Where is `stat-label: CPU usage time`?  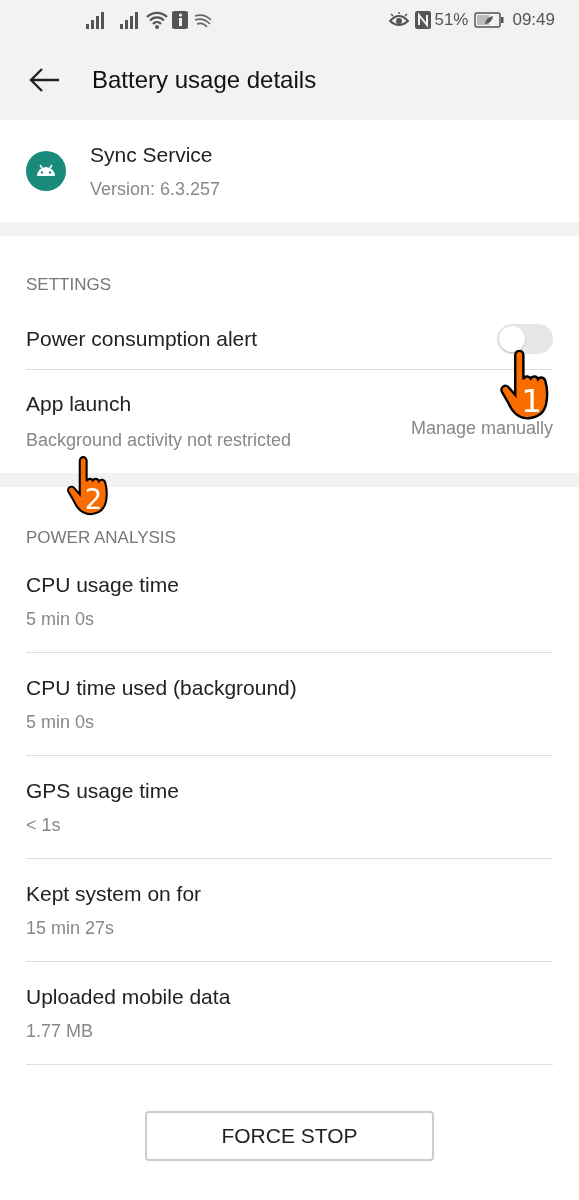
stat-label: CPU usage time is located at coordinates (103, 584).